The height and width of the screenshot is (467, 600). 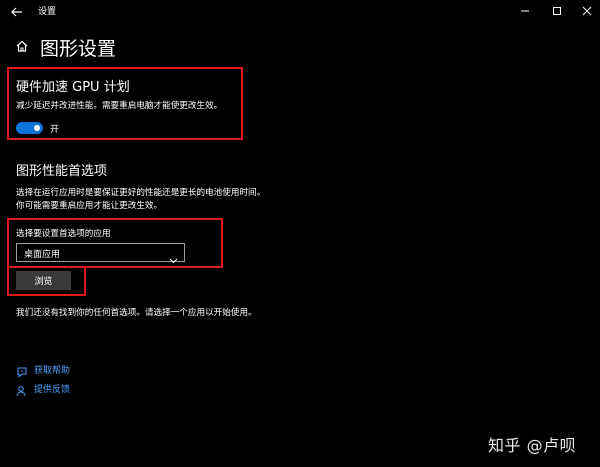 I want to click on page-title: 图形设置, so click(x=78, y=49).